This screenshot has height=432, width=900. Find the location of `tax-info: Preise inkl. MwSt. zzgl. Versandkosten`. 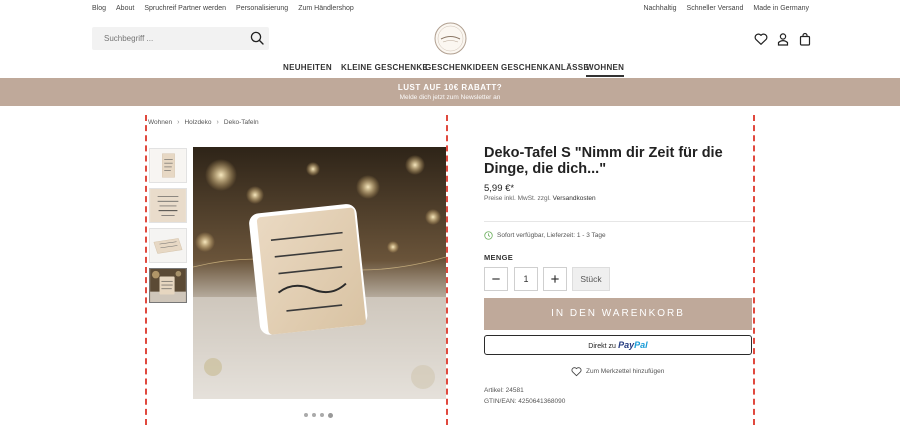

tax-info: Preise inkl. MwSt. zzgl. Versandkosten is located at coordinates (540, 198).